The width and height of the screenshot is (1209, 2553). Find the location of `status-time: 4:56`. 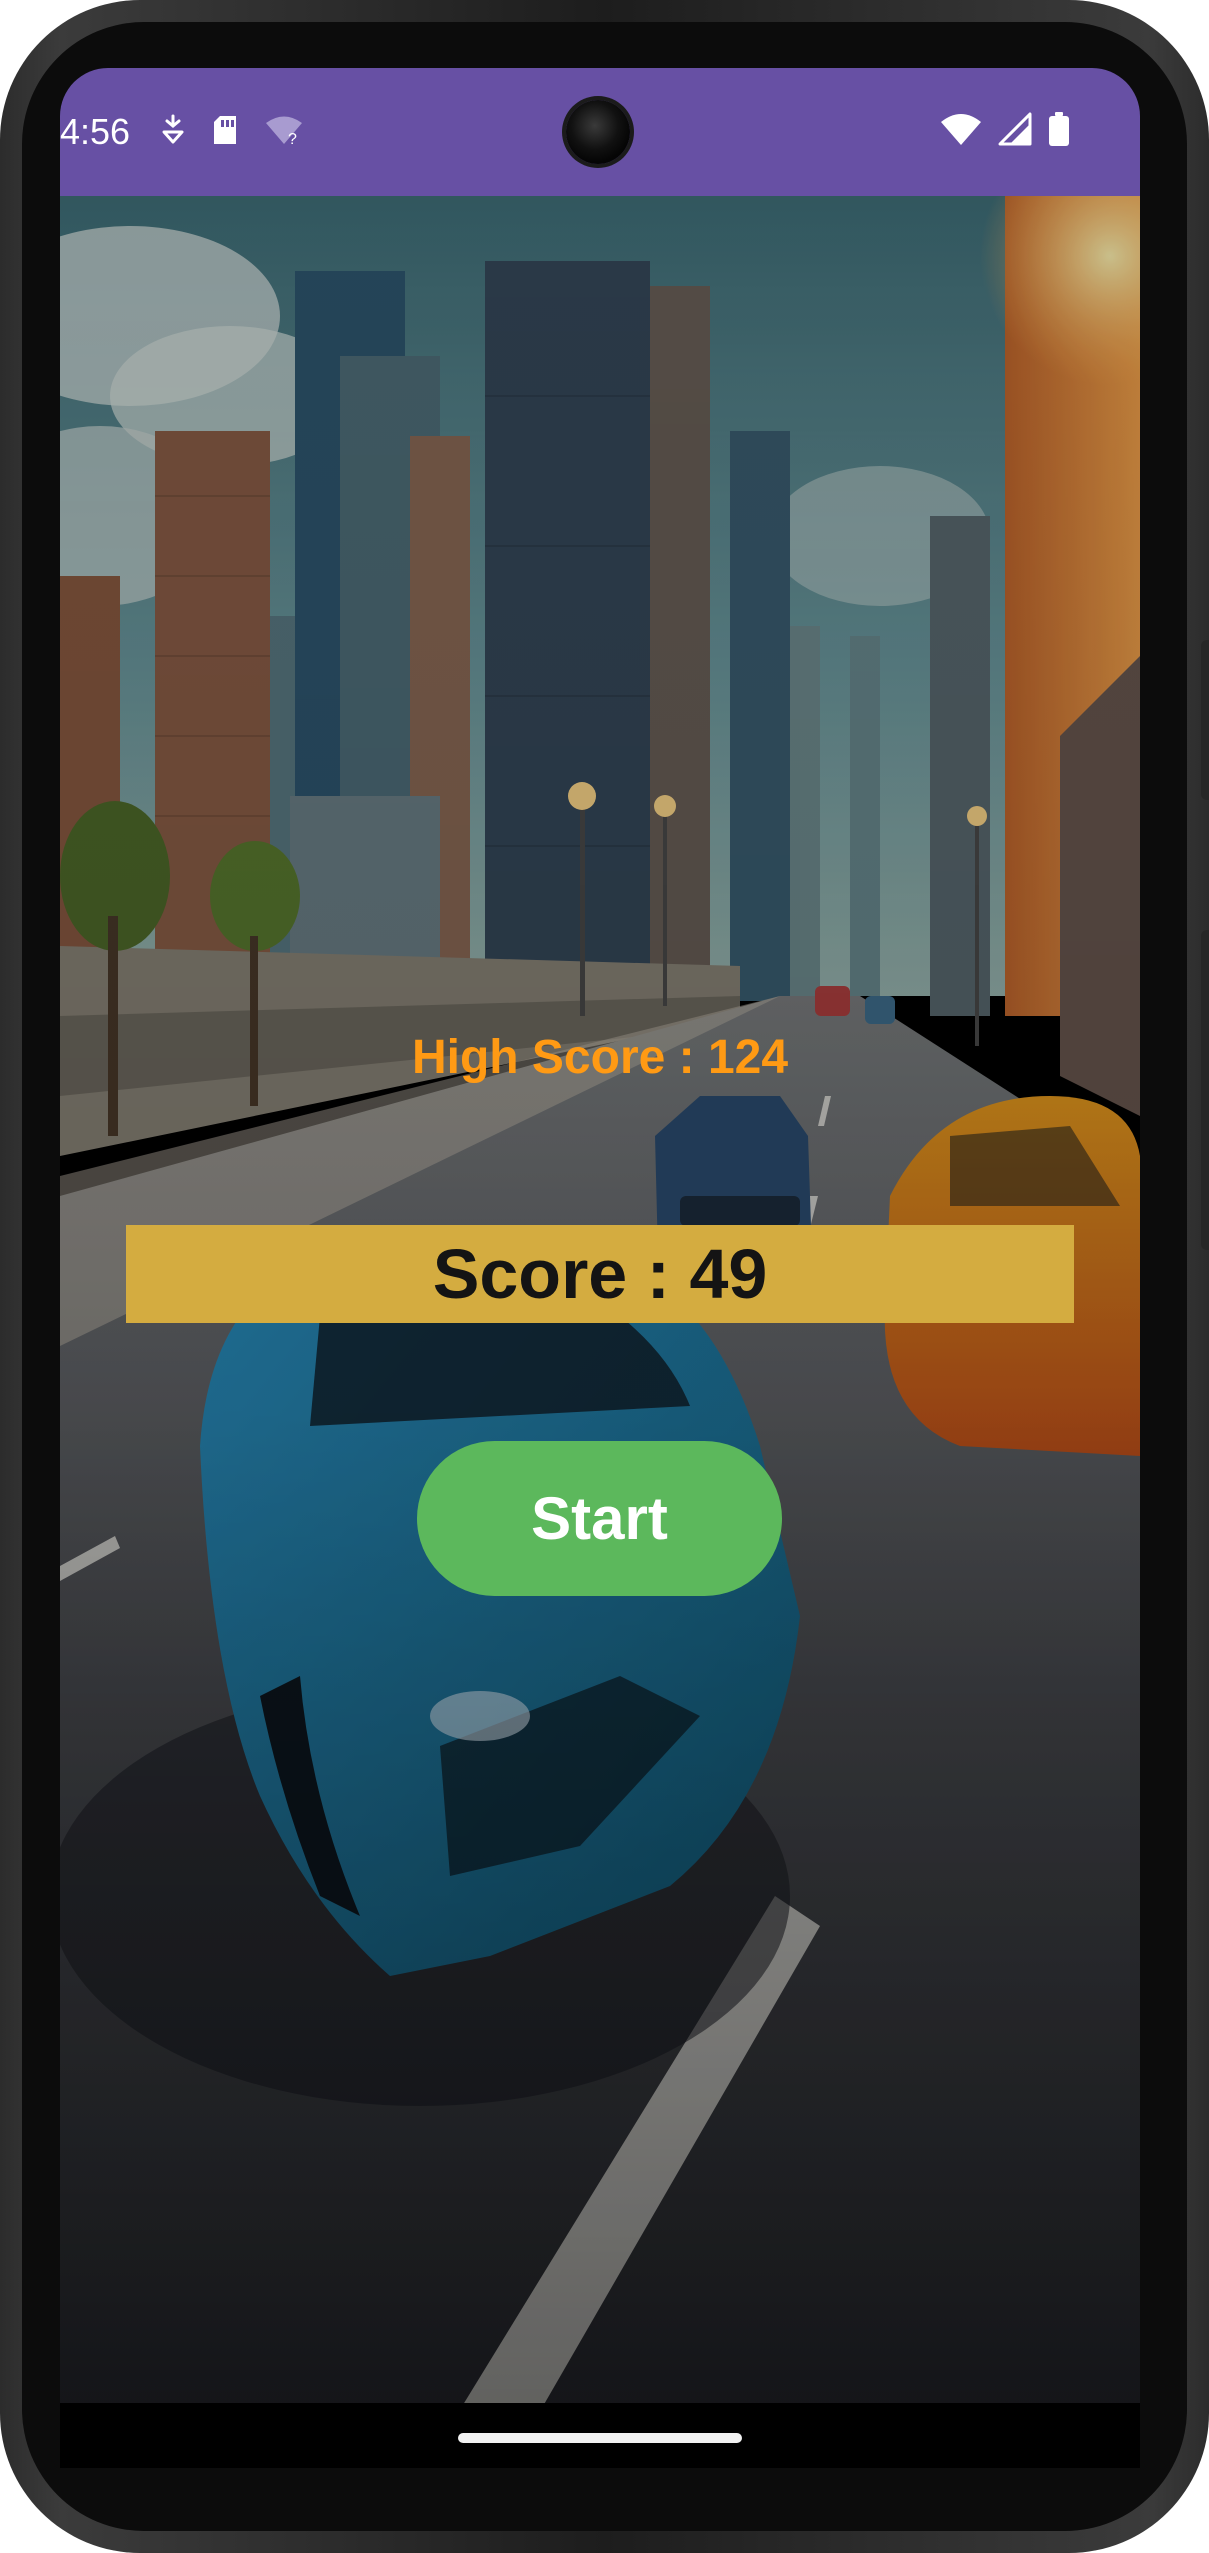

status-time: 4:56 is located at coordinates (95, 131).